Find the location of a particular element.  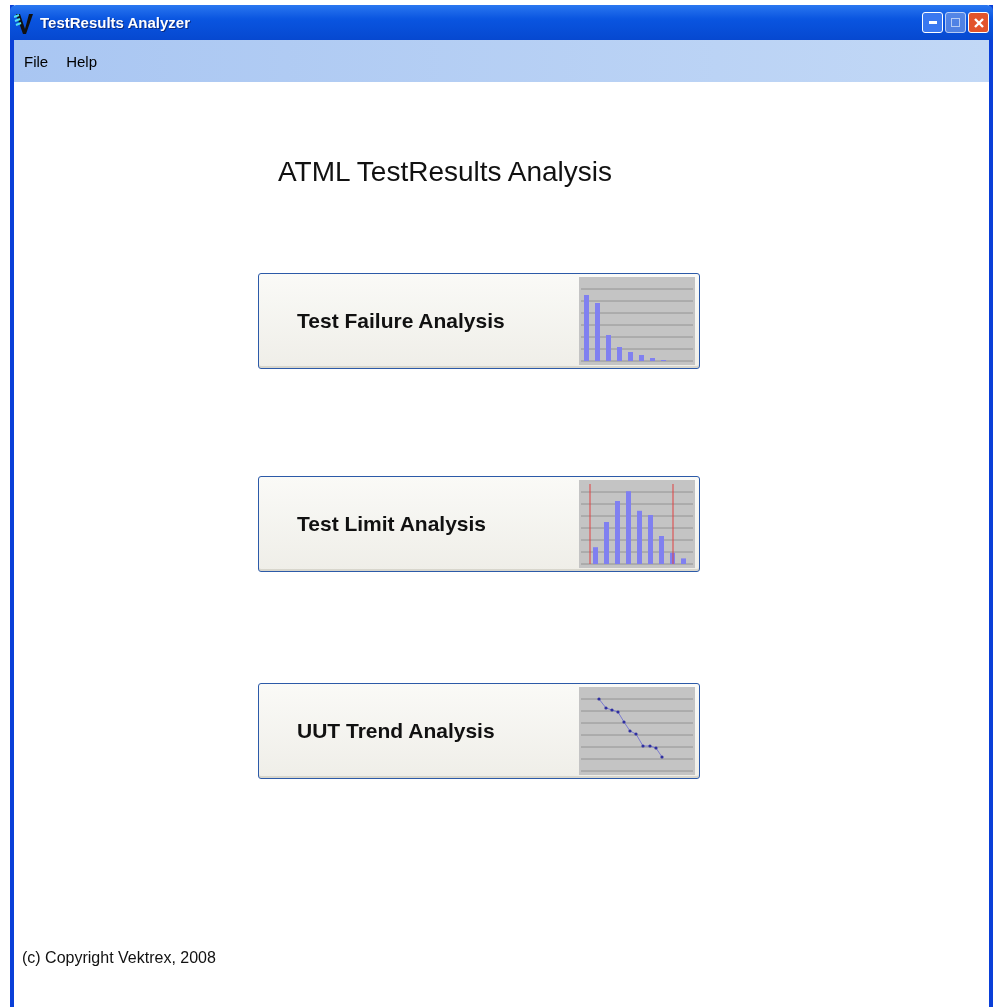

close-icon is located at coordinates (978, 22).